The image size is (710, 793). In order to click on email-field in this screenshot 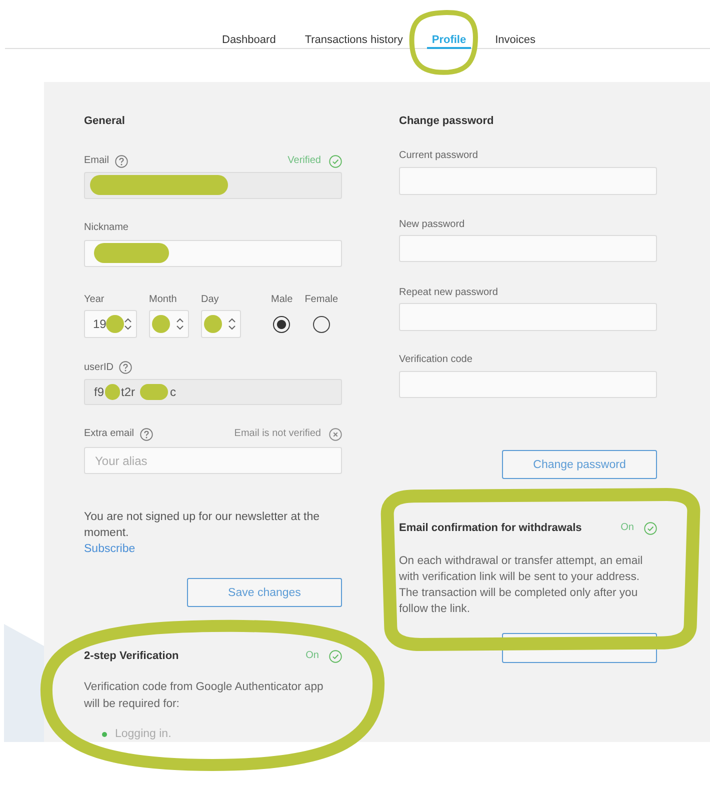, I will do `click(213, 185)`.